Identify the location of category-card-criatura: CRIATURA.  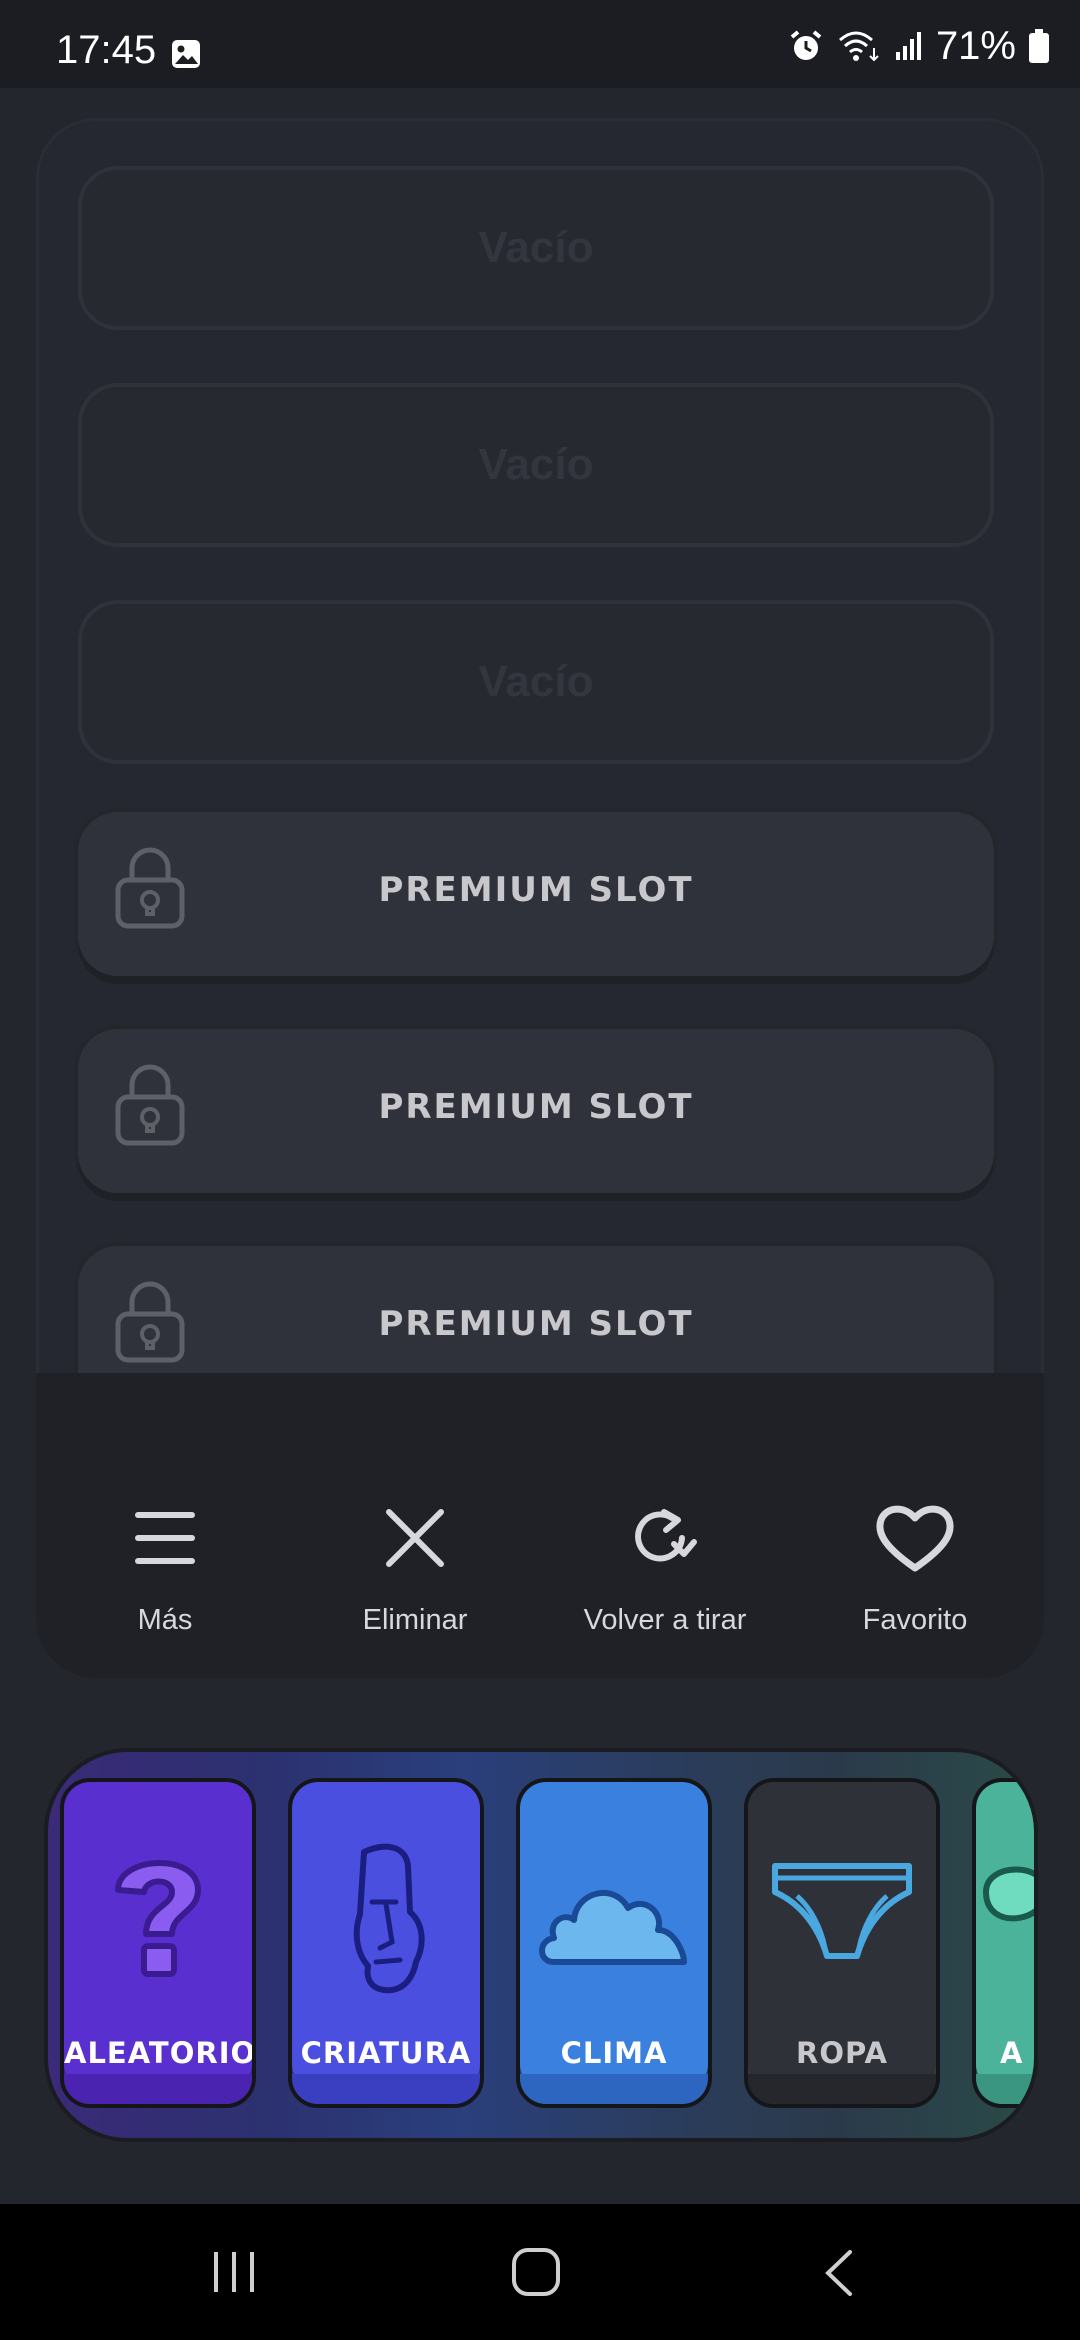
(386, 1943).